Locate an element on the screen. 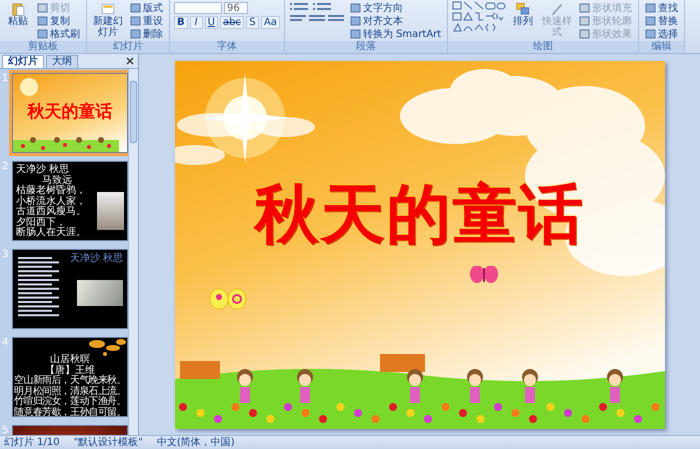 The width and height of the screenshot is (700, 449). thumbnail-title: 秋天的童话 is located at coordinates (70, 112).